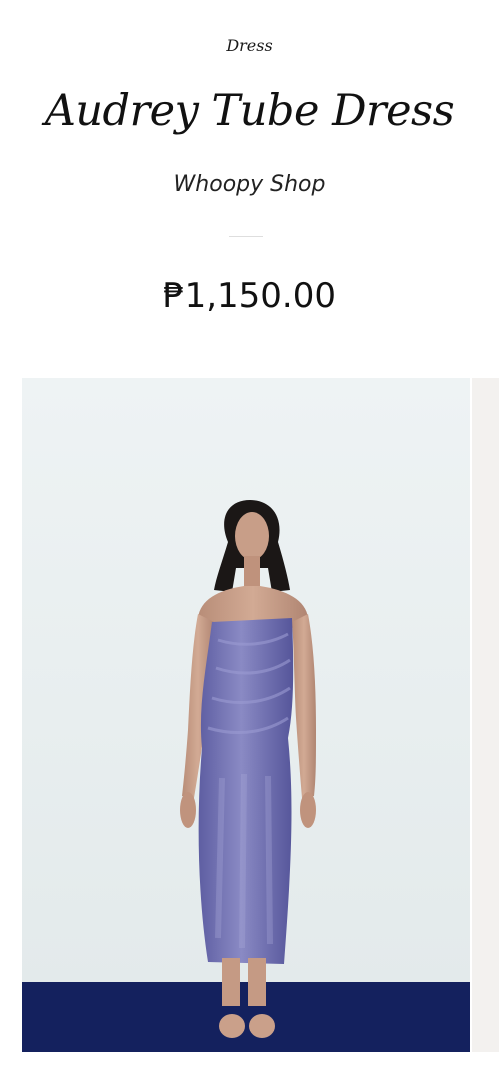 The image size is (499, 1080). Describe the element at coordinates (252, 572) in the screenshot. I see `neck` at that location.